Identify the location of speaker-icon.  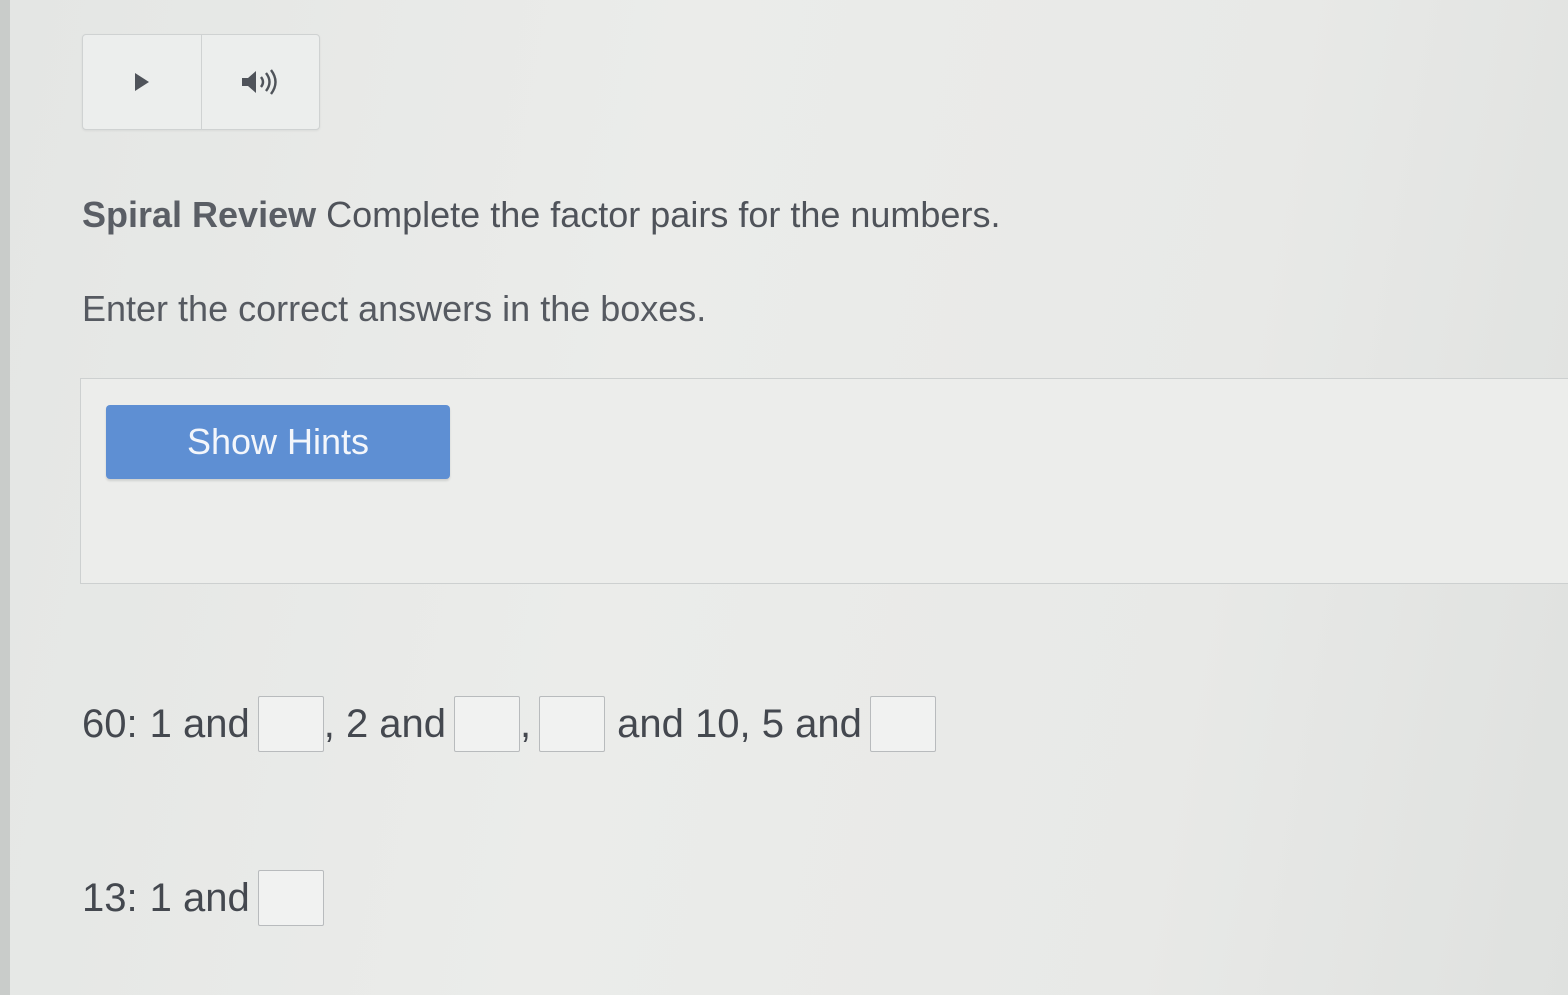
(259, 82).